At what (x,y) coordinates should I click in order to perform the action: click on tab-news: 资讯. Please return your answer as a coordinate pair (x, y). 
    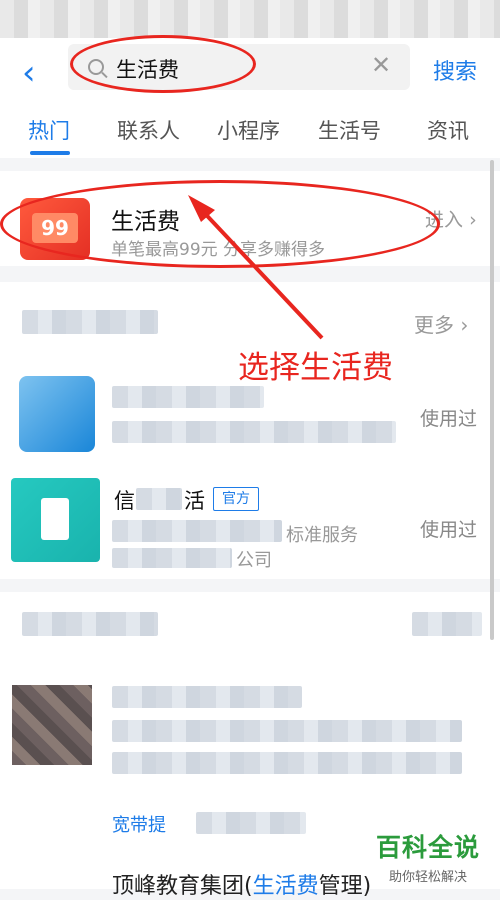
    Looking at the image, I should click on (448, 130).